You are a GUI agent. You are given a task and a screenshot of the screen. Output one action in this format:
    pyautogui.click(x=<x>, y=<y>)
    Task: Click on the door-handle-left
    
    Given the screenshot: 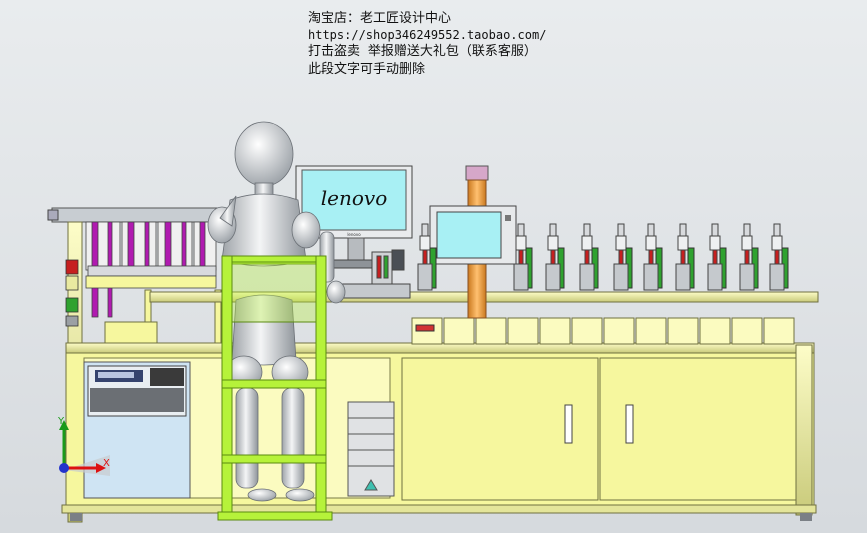 What is the action you would take?
    pyautogui.click(x=568, y=424)
    